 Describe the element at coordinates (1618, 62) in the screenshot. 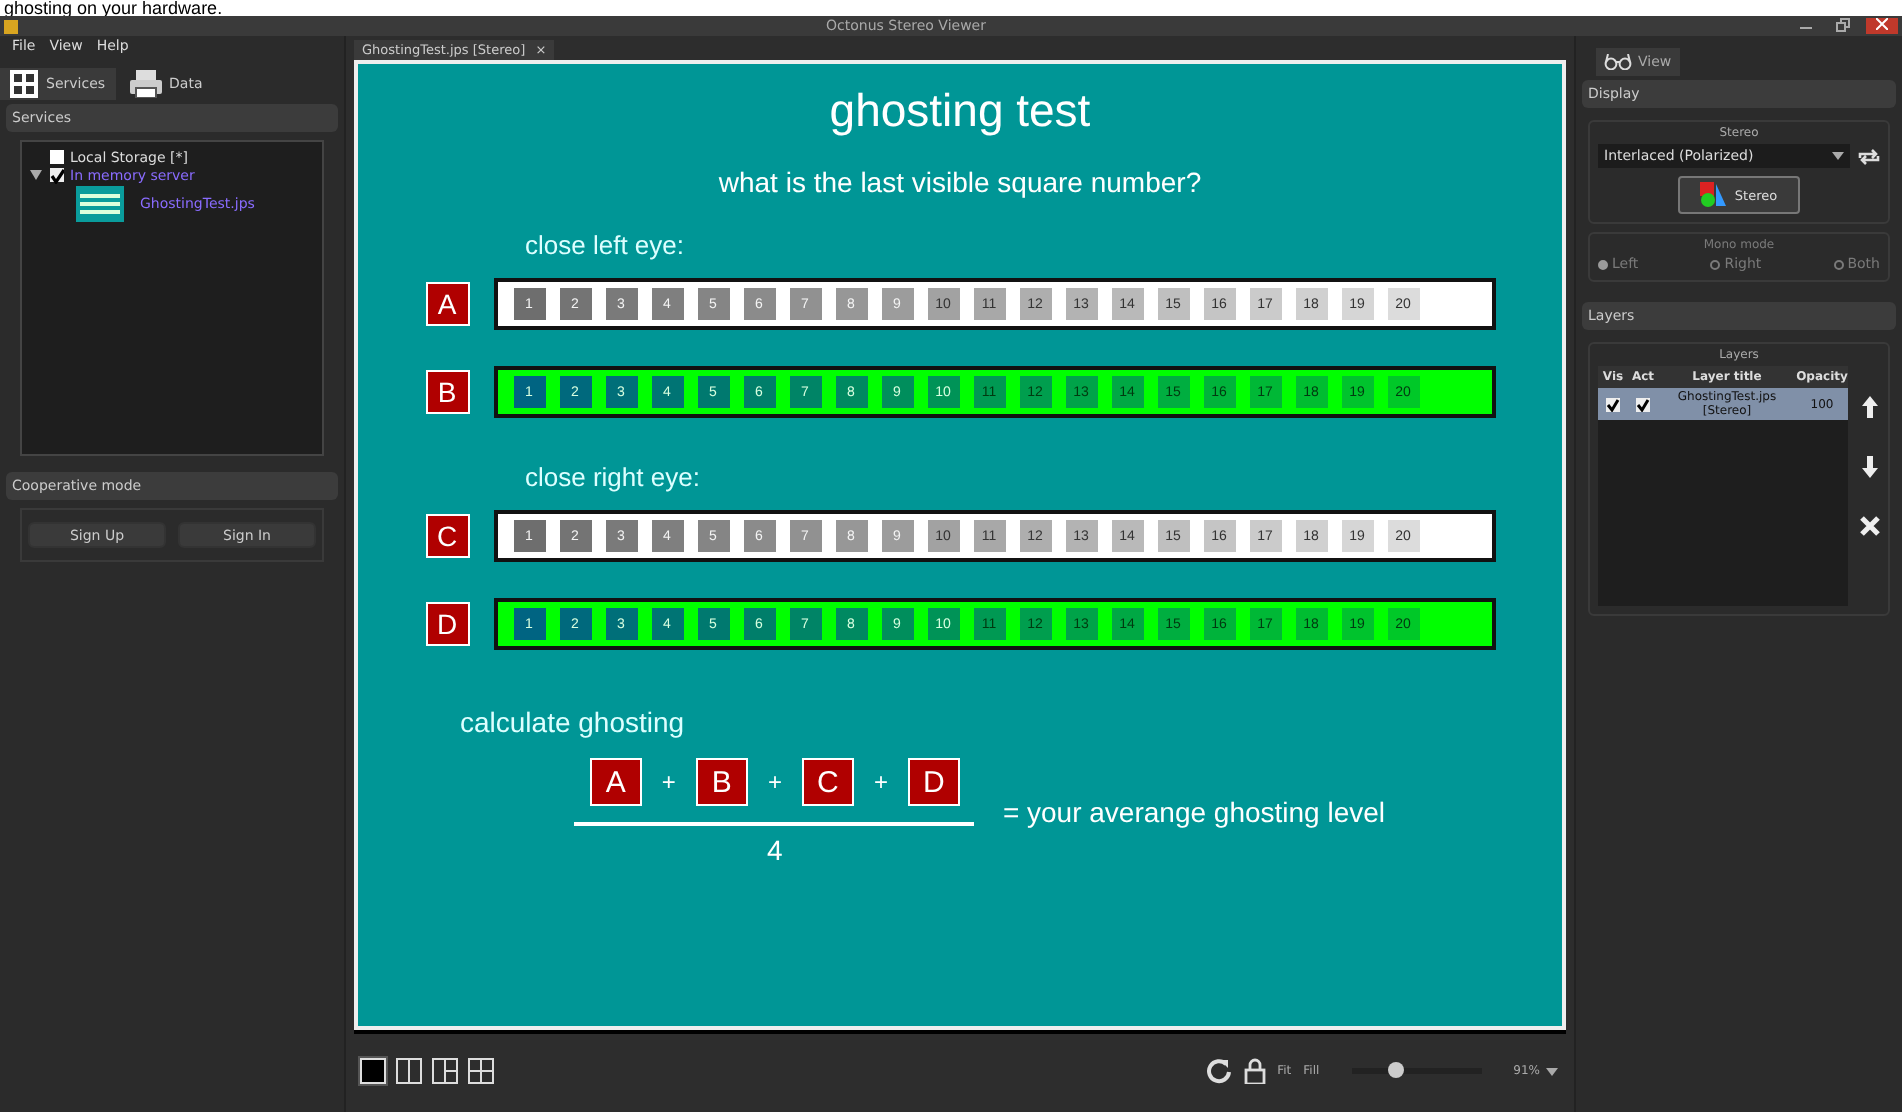

I see `glasses-icon` at that location.